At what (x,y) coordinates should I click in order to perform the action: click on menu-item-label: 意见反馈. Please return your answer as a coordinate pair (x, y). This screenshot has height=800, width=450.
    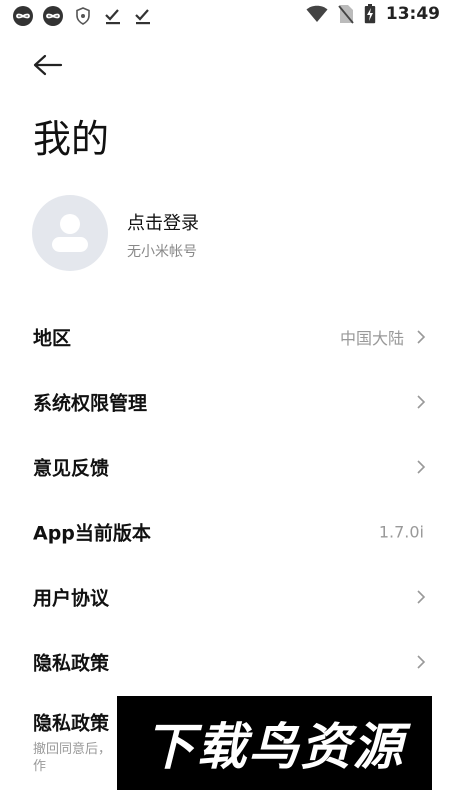
    Looking at the image, I should click on (71, 468).